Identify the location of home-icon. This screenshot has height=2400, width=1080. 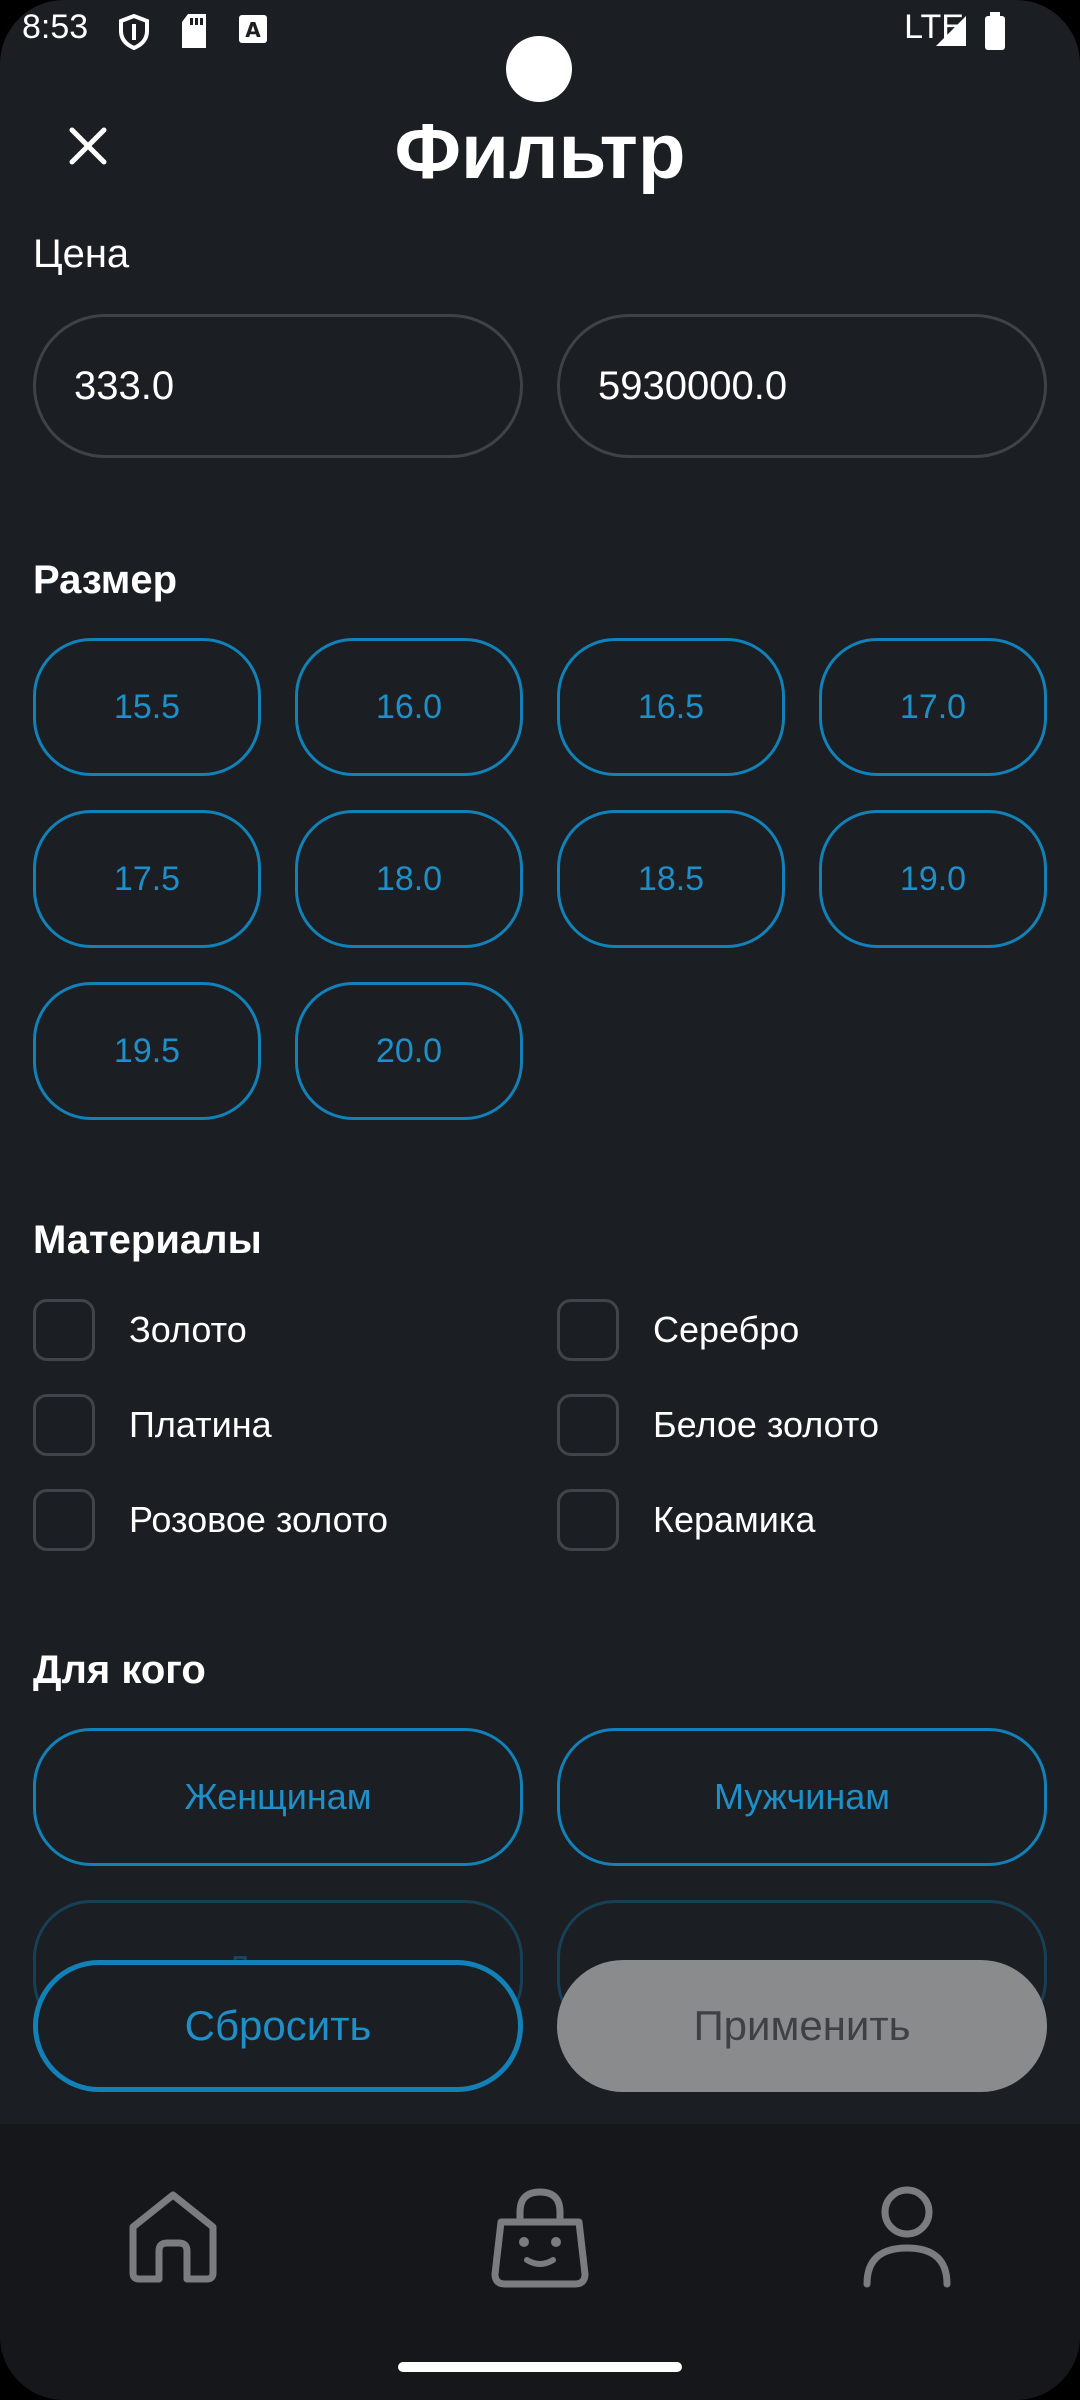
(173, 2237).